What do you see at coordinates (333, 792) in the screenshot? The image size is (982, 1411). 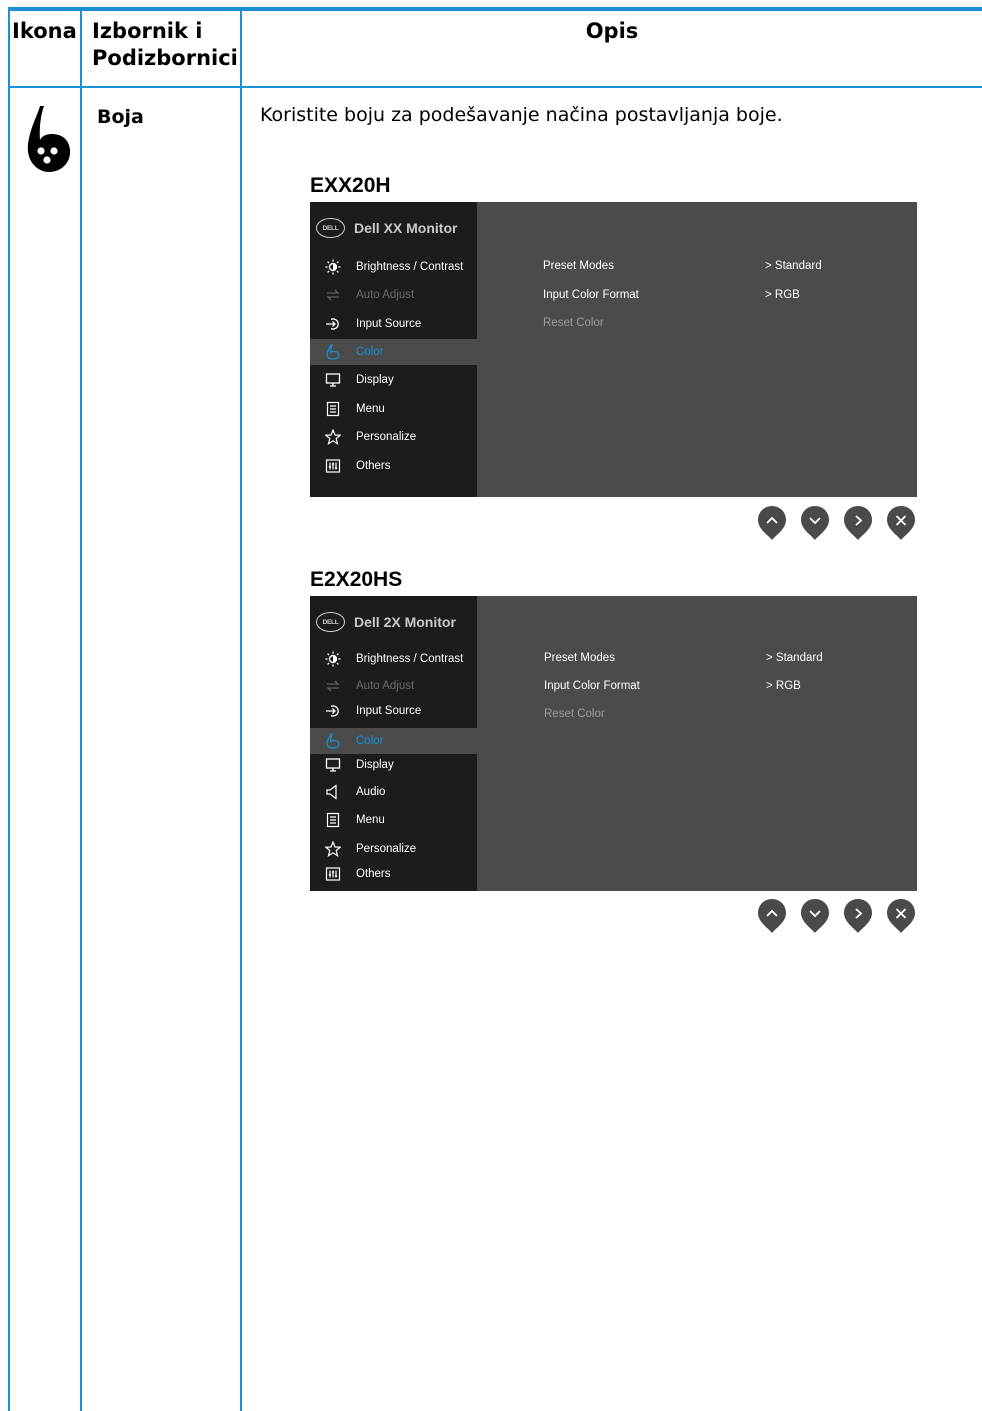 I see `speaker-icon` at bounding box center [333, 792].